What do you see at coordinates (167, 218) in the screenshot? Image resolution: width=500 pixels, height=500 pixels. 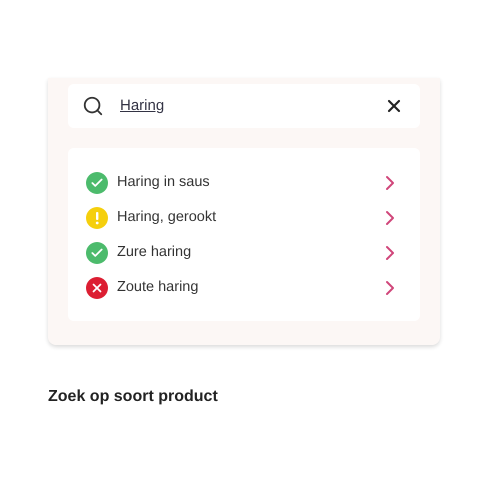 I see `result-label: Haring, gerookt` at bounding box center [167, 218].